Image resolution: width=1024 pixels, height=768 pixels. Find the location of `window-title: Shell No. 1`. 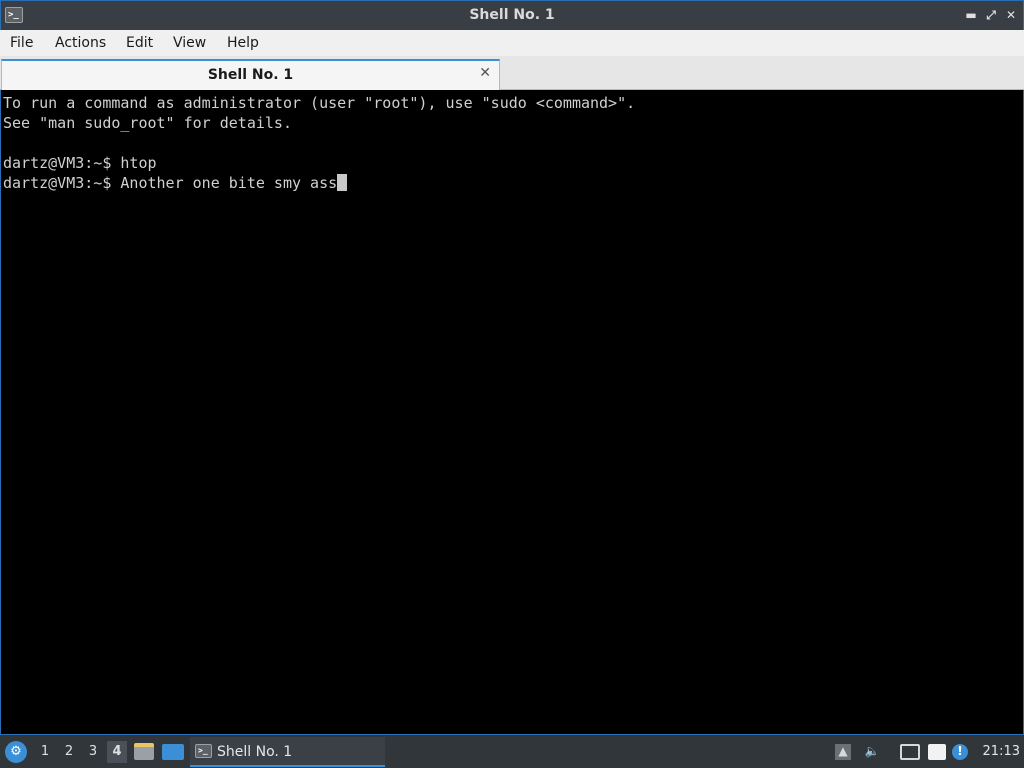

window-title: Shell No. 1 is located at coordinates (512, 15).